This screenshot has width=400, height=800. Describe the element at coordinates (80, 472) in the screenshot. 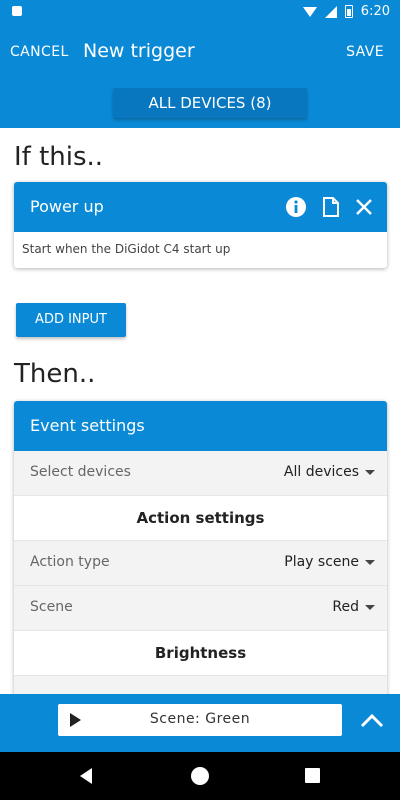

I see `select-devices-label: Select devices` at that location.